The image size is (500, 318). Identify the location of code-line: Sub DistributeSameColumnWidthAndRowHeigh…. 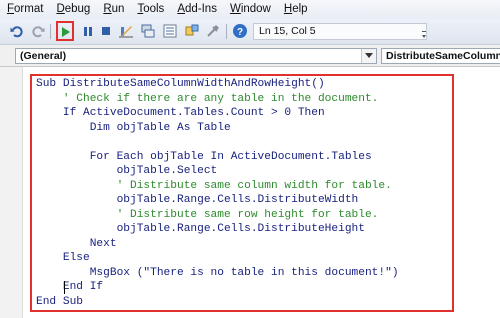
(180, 84).